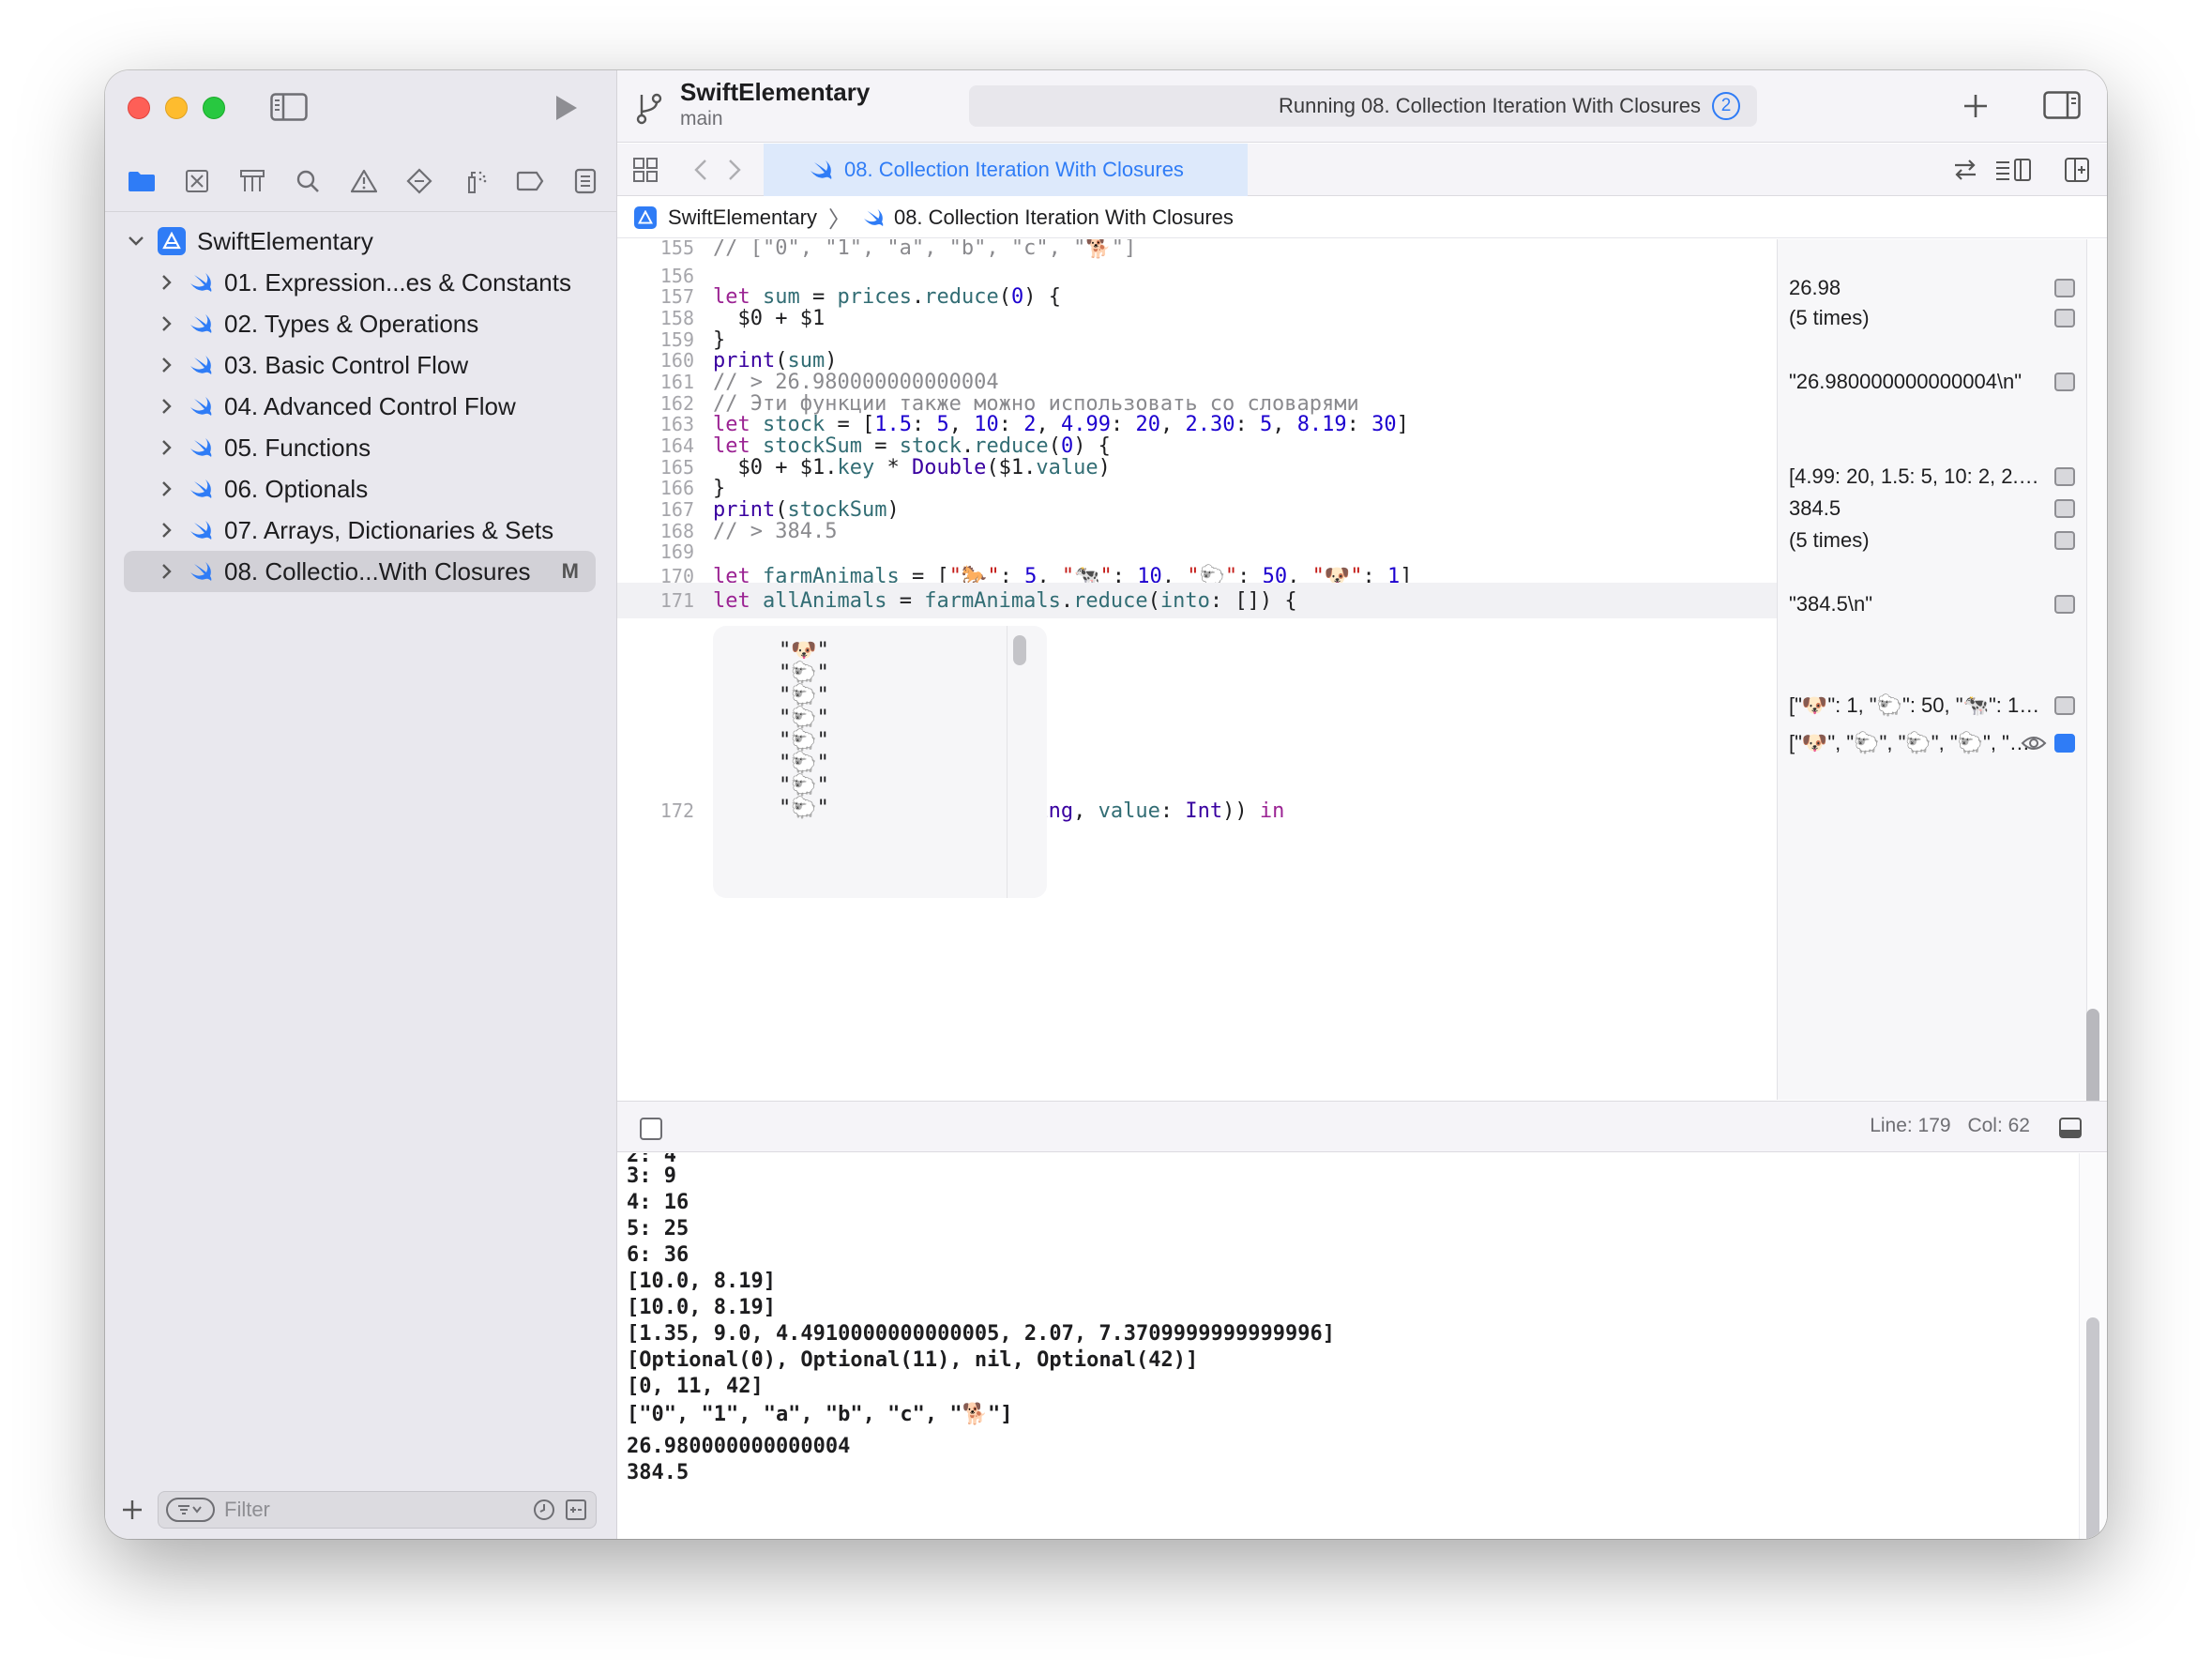 This screenshot has height=1674, width=2212. I want to click on minimize-window-button, so click(176, 108).